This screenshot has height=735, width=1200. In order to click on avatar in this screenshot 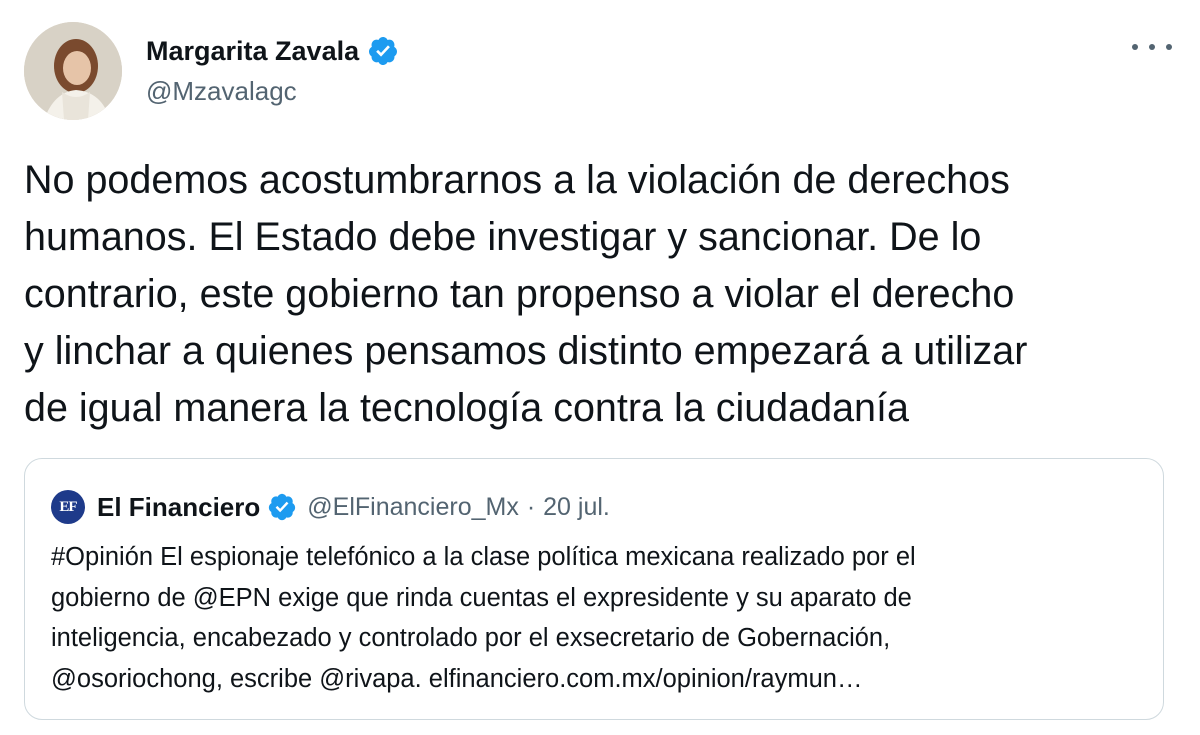, I will do `click(73, 71)`.